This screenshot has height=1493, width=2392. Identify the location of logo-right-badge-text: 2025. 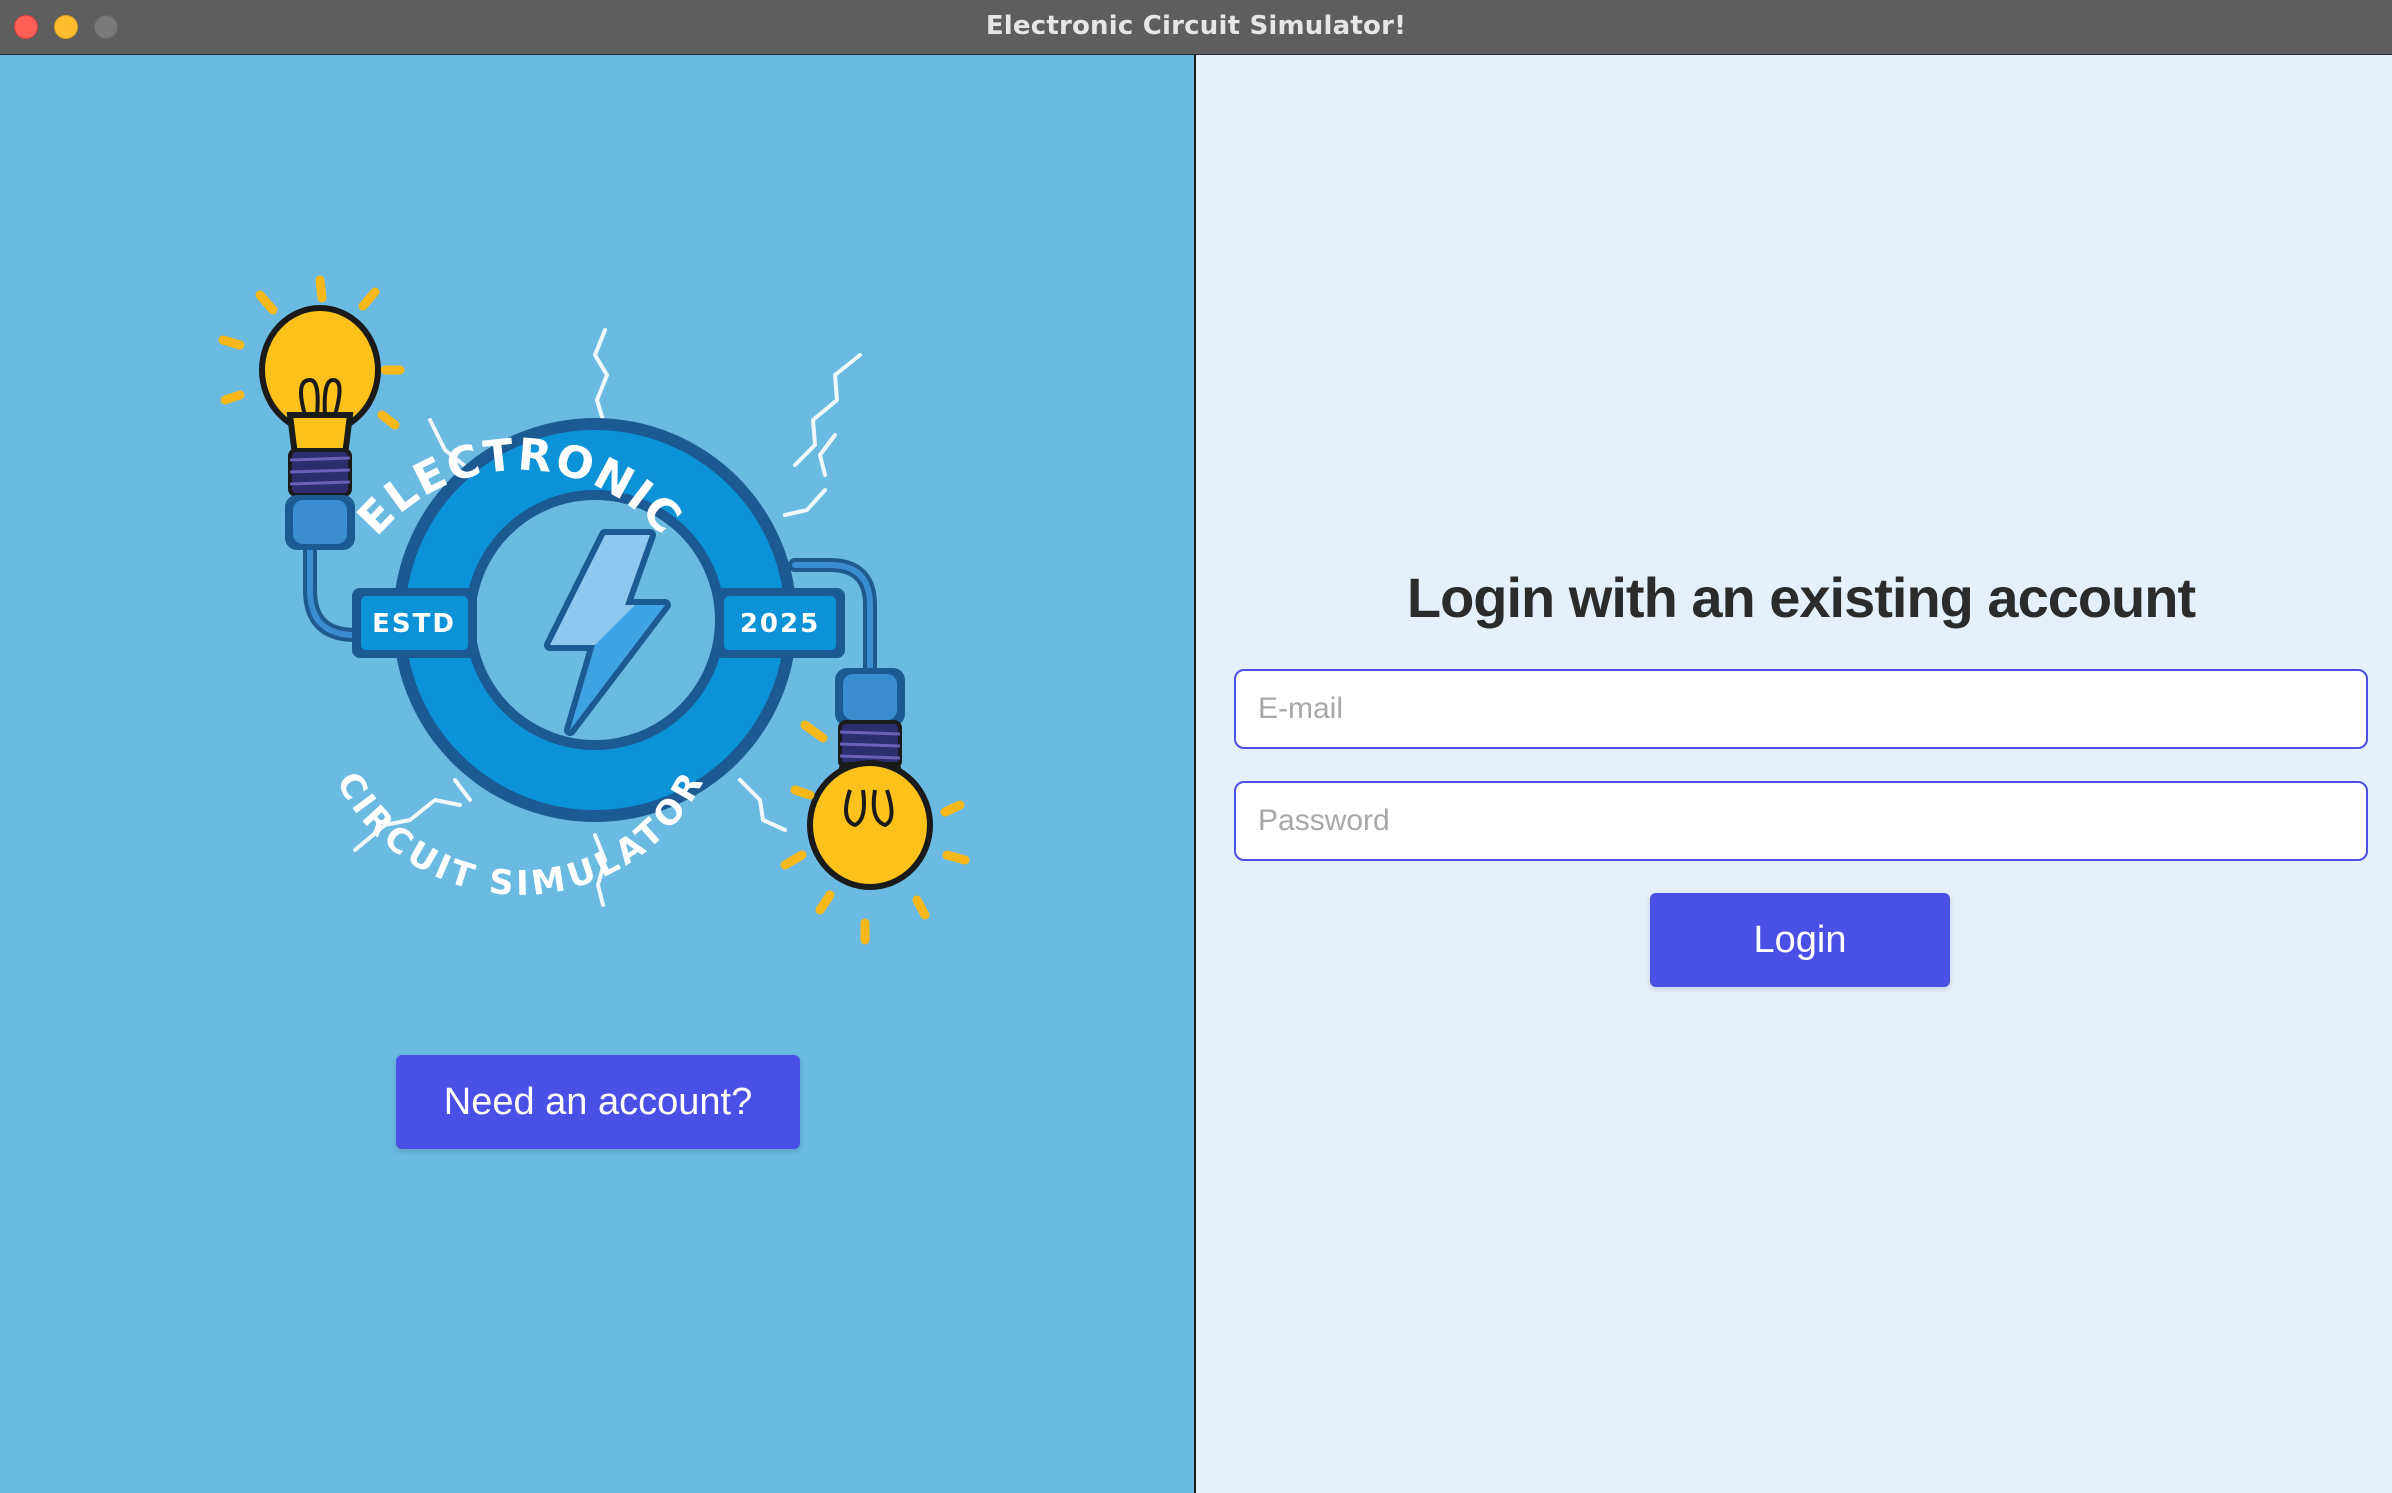
(780, 624).